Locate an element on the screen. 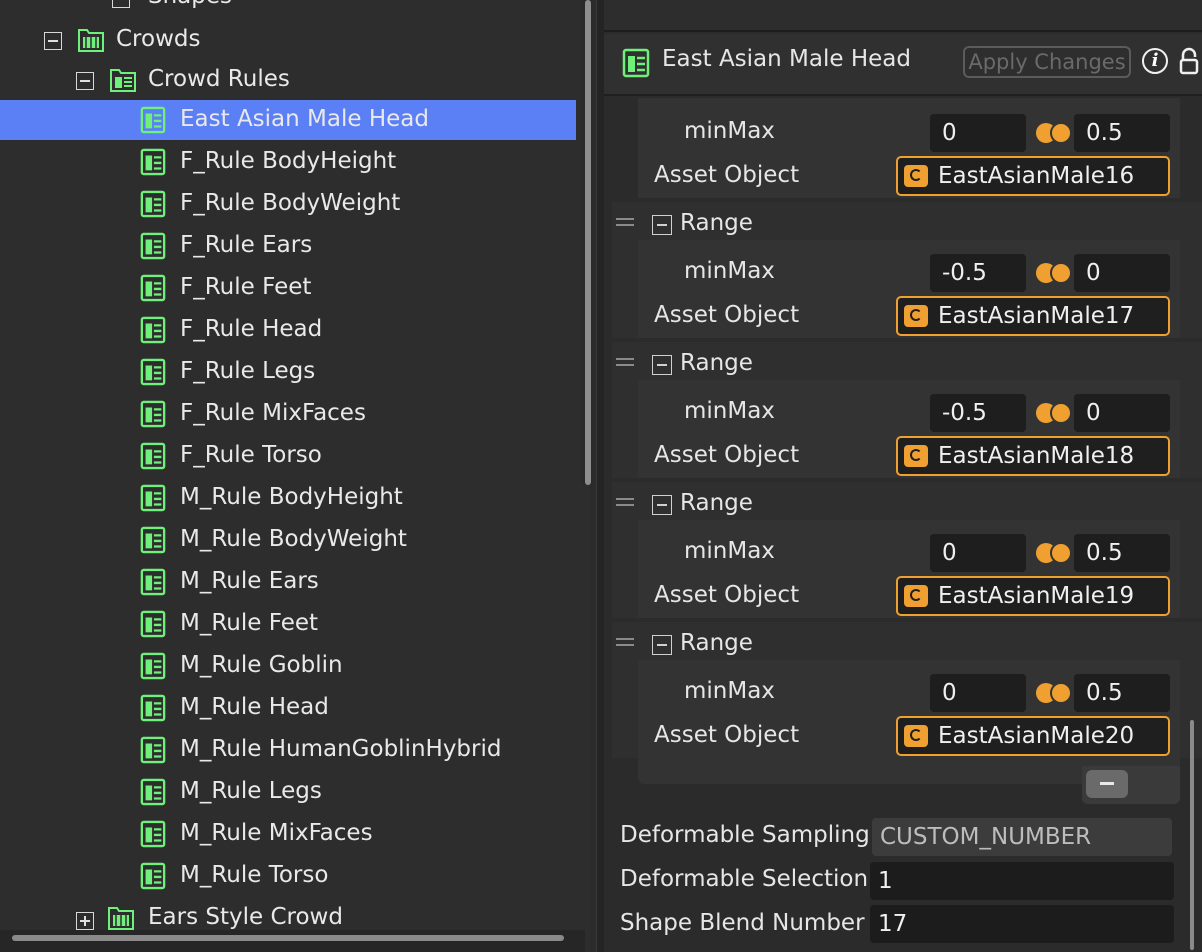  tree-label: Crowd Rules is located at coordinates (219, 79).